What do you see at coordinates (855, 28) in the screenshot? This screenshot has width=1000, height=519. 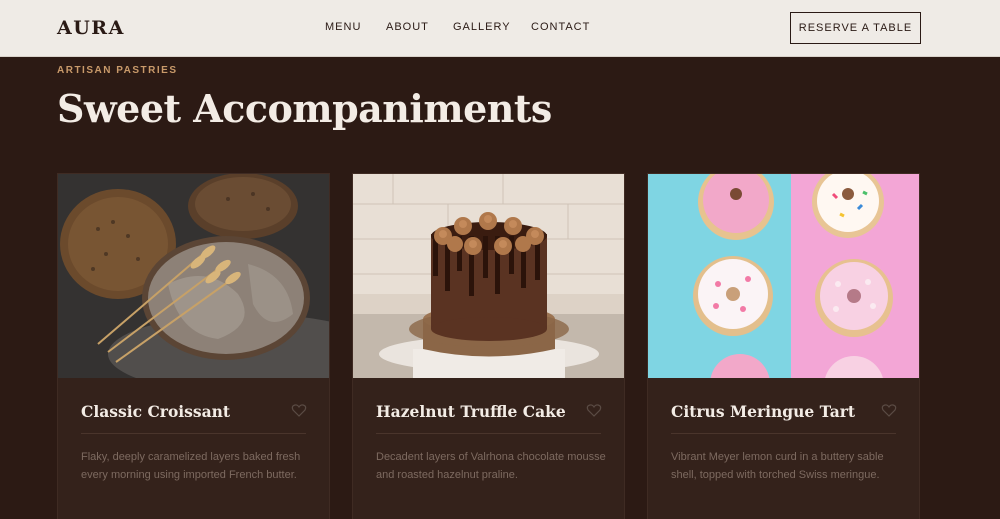 I see `reserve-table-button: RESERVE A TABLE` at bounding box center [855, 28].